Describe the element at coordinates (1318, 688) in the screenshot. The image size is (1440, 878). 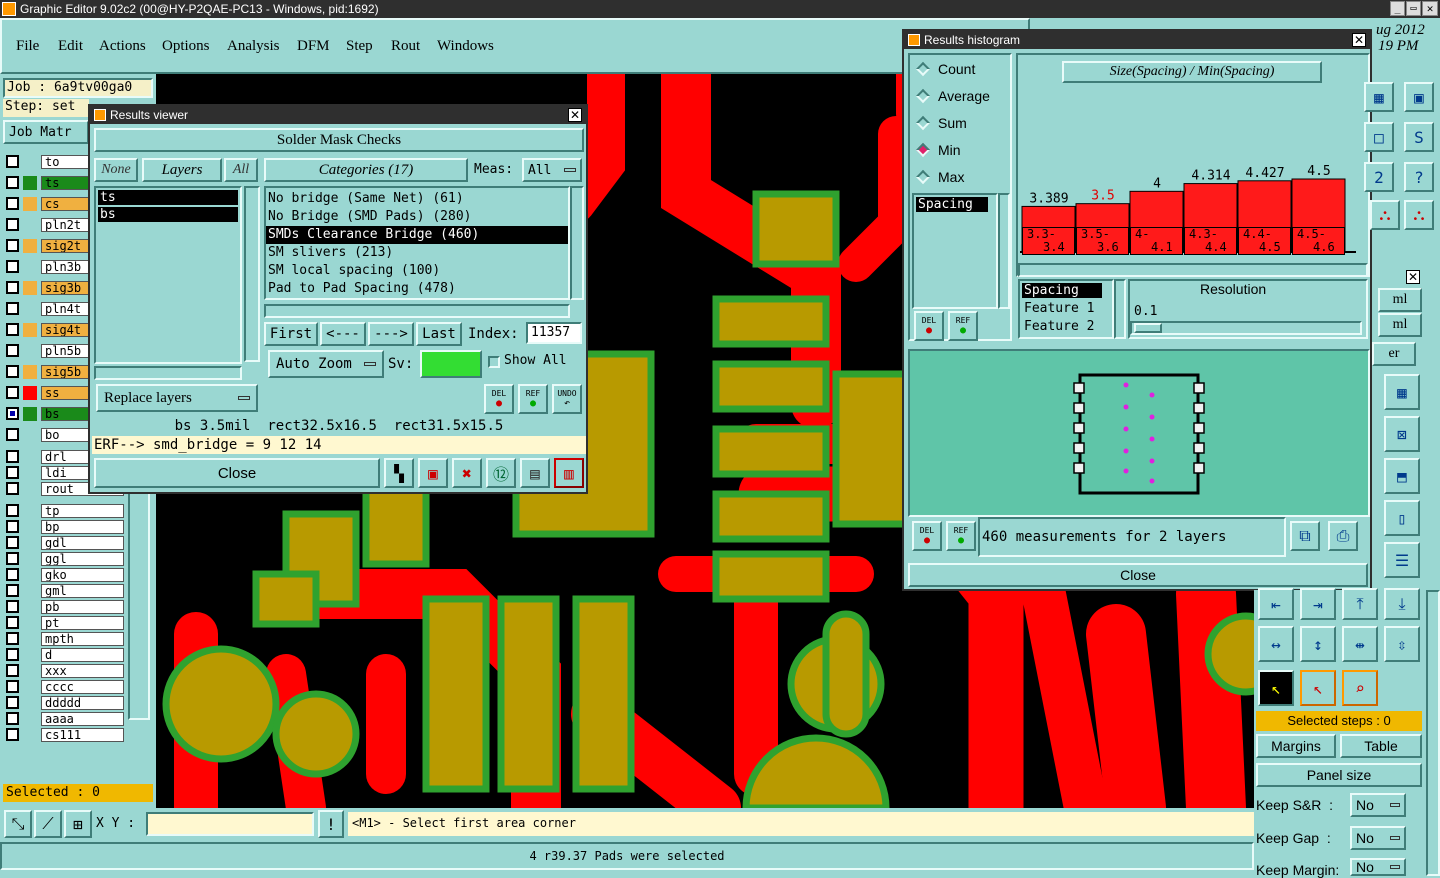
I see `pointer-select-icon: ↖` at that location.